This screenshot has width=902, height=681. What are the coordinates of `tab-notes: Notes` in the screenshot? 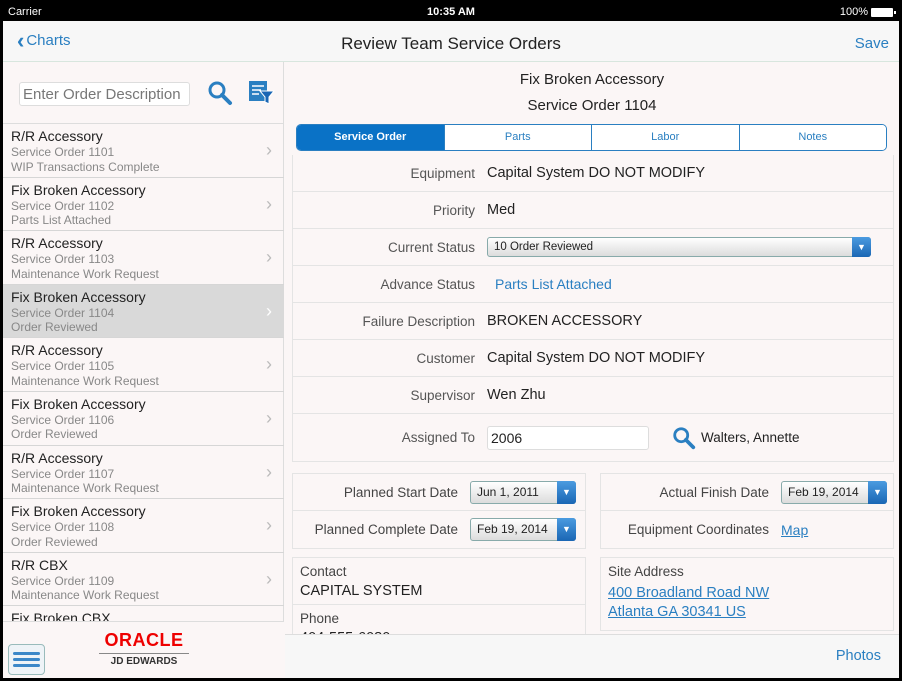 It's located at (812, 137).